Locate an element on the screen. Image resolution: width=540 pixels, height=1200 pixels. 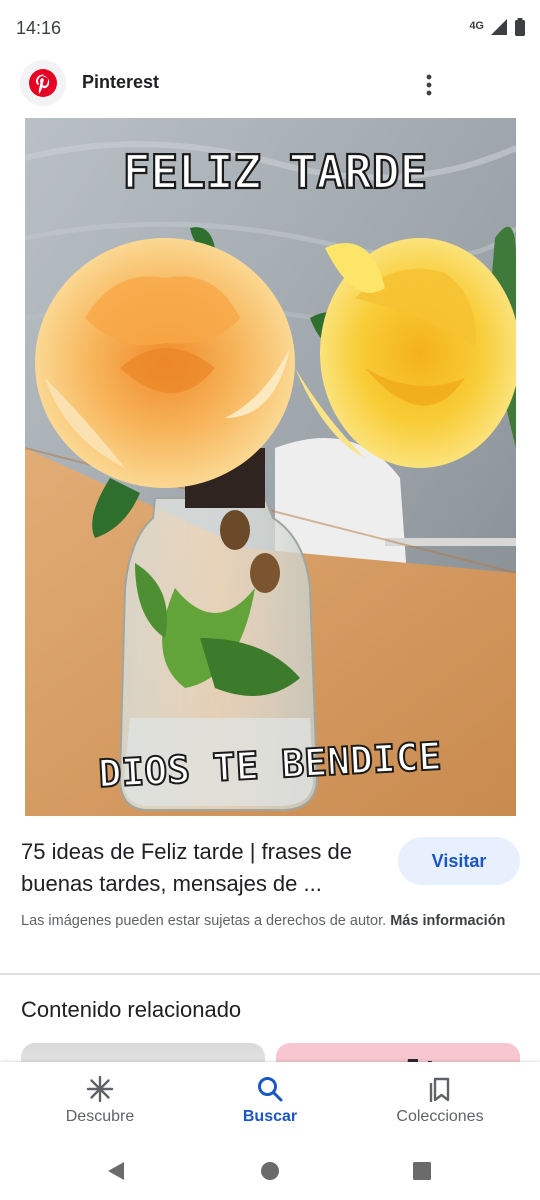
battery-icon is located at coordinates (520, 29).